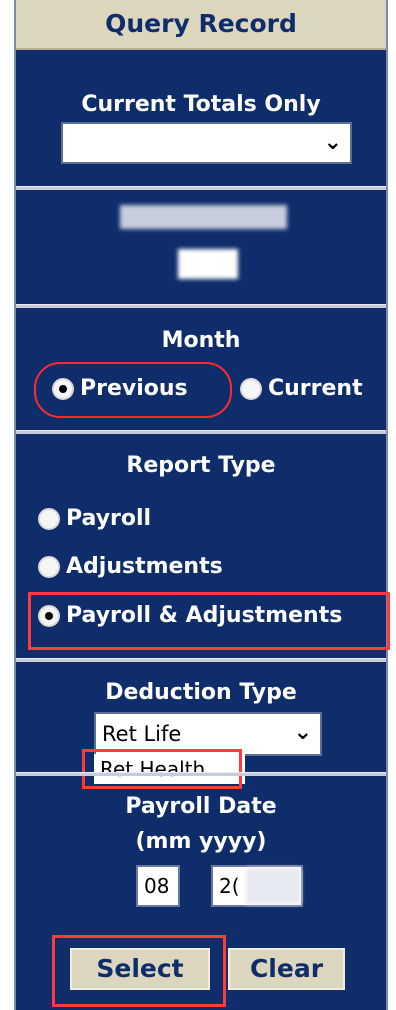  What do you see at coordinates (201, 25) in the screenshot?
I see `panel-title: Query Record` at bounding box center [201, 25].